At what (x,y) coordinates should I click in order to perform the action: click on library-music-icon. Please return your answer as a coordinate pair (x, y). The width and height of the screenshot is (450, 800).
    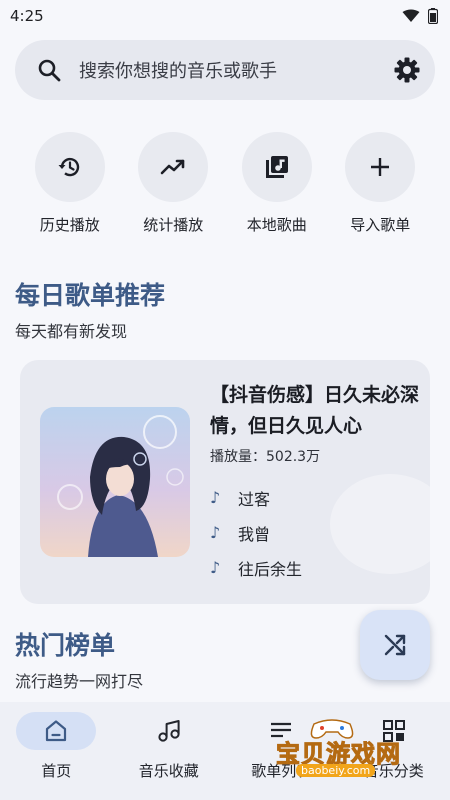
    Looking at the image, I should click on (276, 167).